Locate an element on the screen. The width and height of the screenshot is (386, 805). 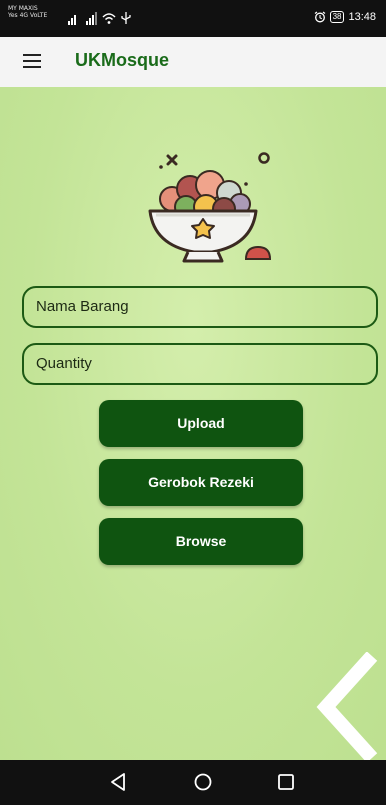
carrier-text: MY MAXIS Yes 4G VoLTE is located at coordinates (27, 12).